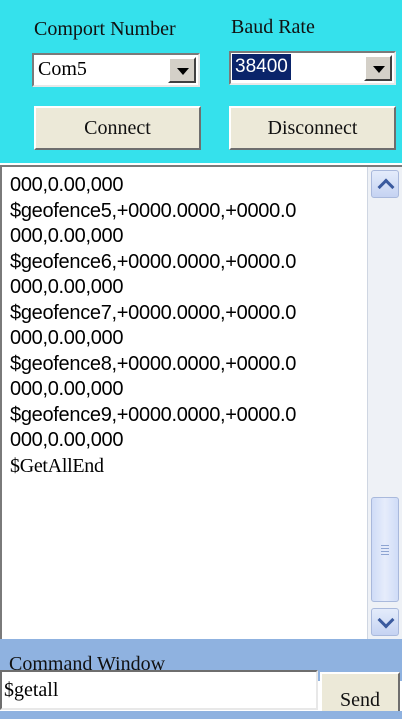 The height and width of the screenshot is (726, 402). What do you see at coordinates (105, 29) in the screenshot?
I see `comport-label: Comport Number` at bounding box center [105, 29].